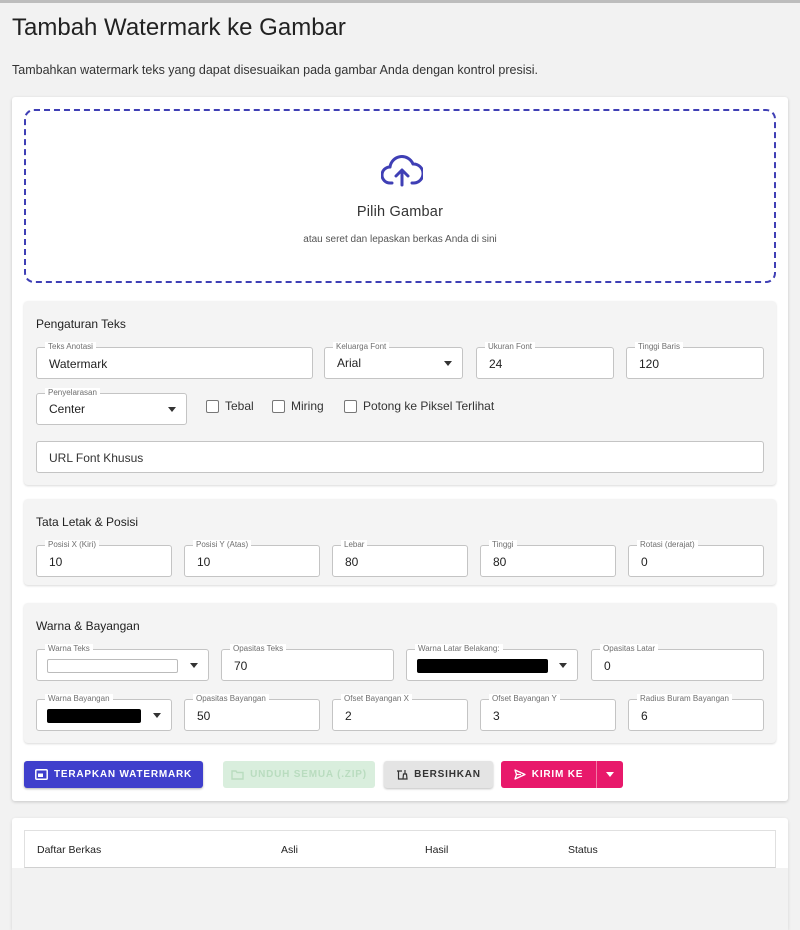 This screenshot has width=800, height=930. What do you see at coordinates (696, 558) in the screenshot?
I see `rotation-input: Rotasi (derajat) 0` at bounding box center [696, 558].